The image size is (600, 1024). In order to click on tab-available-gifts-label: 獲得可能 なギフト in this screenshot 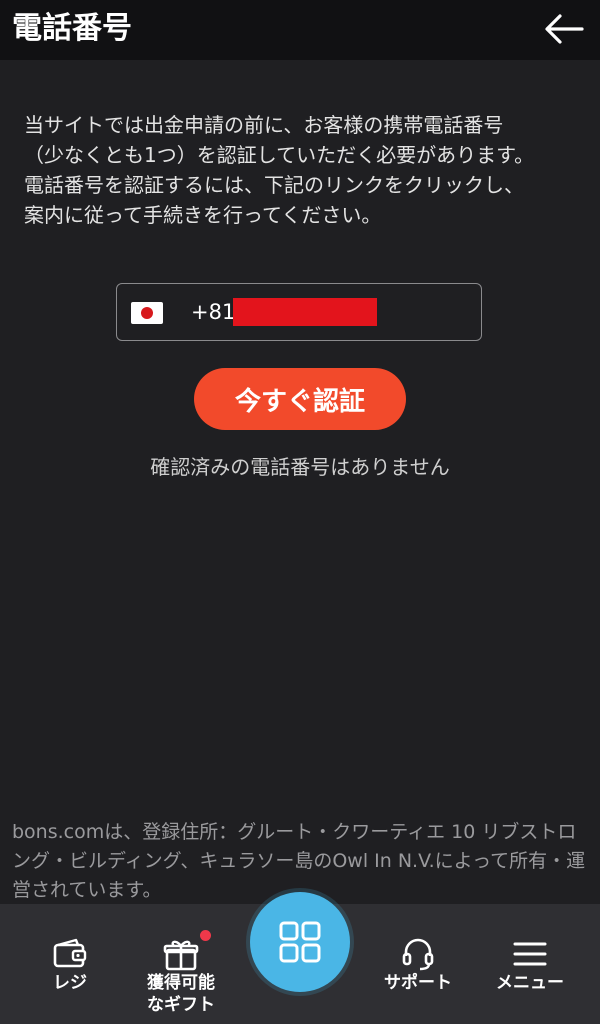, I will do `click(181, 994)`.